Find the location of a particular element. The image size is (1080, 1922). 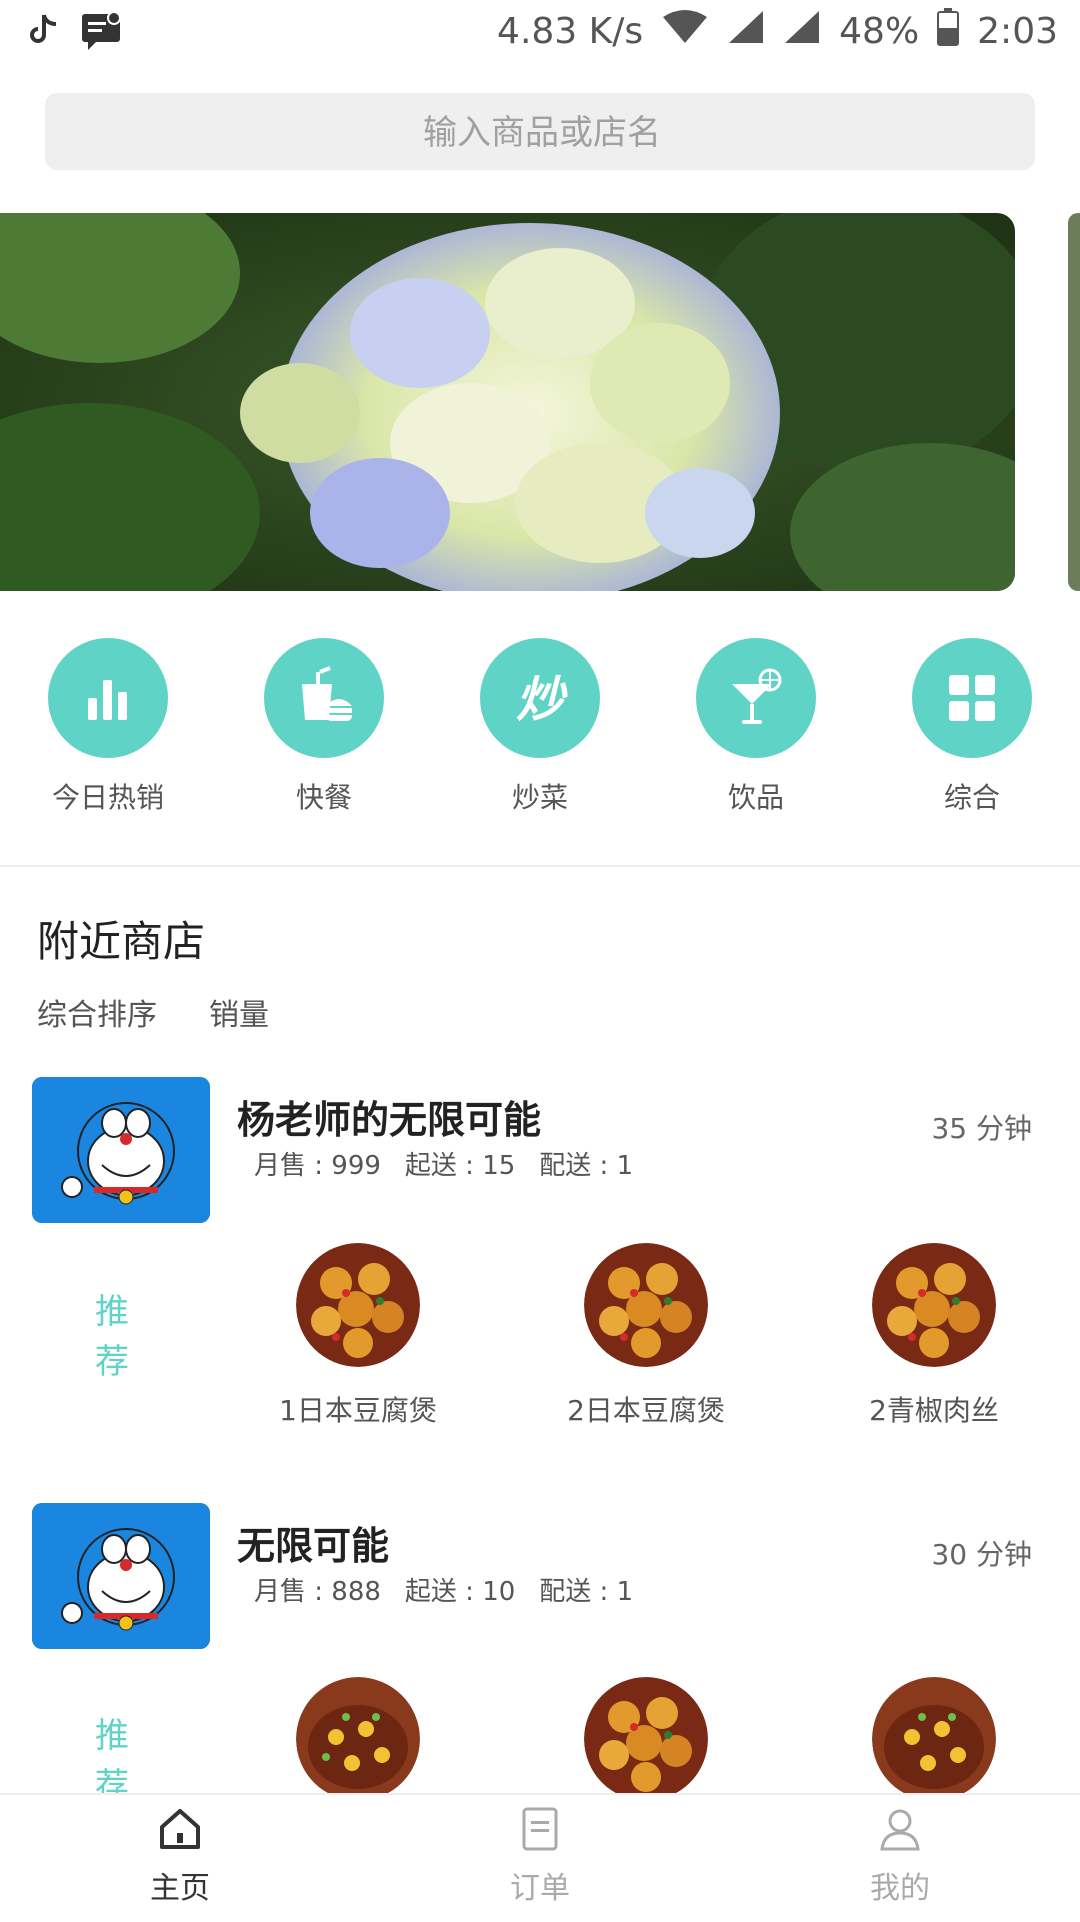

dish-item: 2青椒肉丝 is located at coordinates (934, 1336).